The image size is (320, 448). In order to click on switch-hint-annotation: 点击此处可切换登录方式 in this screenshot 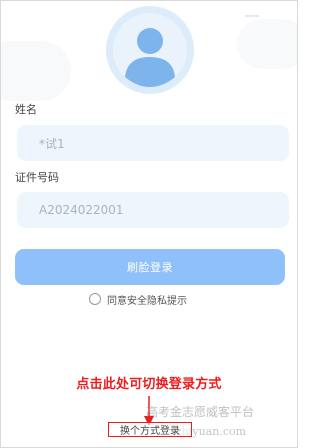, I will do `click(149, 384)`.